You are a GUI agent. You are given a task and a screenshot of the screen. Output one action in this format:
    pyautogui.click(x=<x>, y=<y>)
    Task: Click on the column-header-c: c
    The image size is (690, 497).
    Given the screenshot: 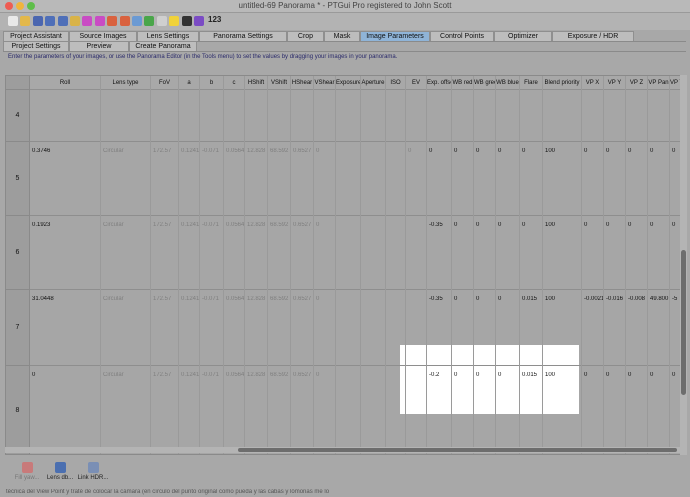 What is the action you would take?
    pyautogui.click(x=234, y=83)
    